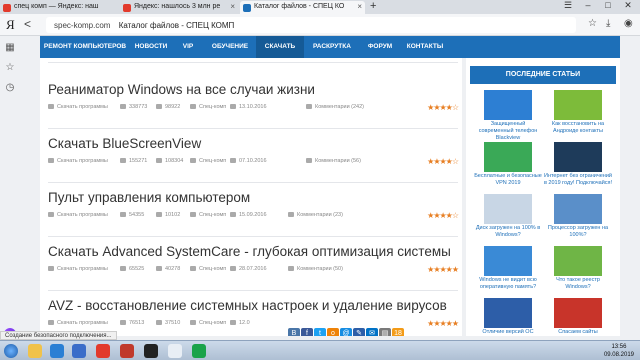 The height and width of the screenshot is (360, 640). Describe the element at coordinates (10, 68) in the screenshot. I see `bookmarks-icon: ☆` at that location.